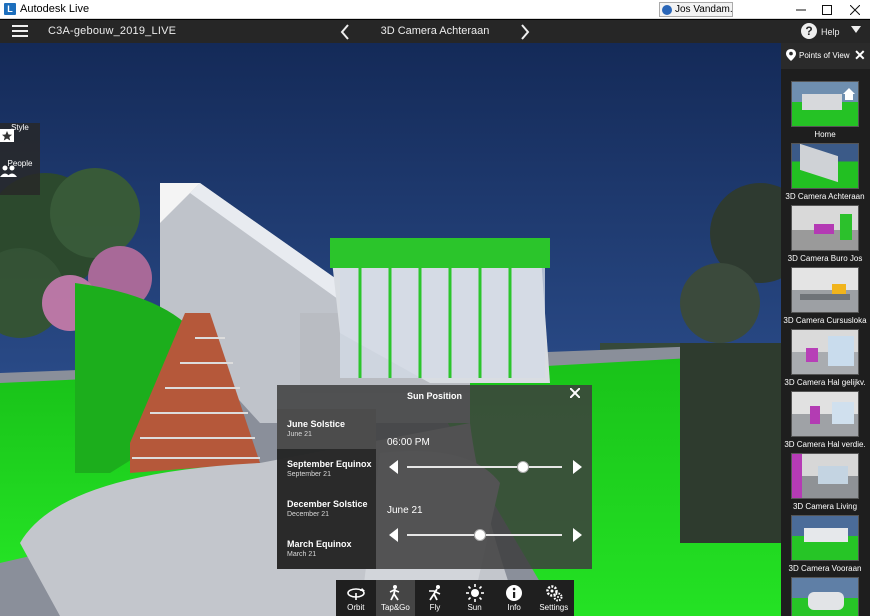  I want to click on preset-date: June 21, so click(299, 434).